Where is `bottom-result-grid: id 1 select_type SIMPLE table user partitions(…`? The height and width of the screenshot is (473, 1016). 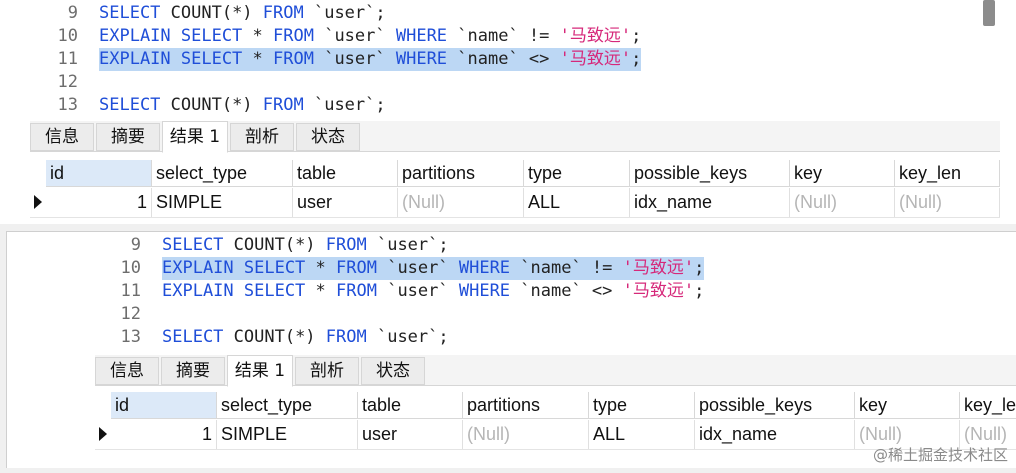
bottom-result-grid: id 1 select_type SIMPLE table user partitions(… is located at coordinates (555, 422).